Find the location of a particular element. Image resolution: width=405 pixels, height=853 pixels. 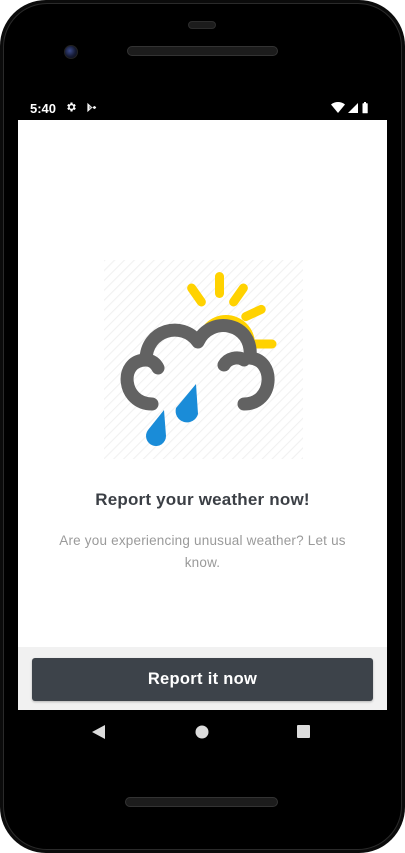

page-title: Report your weather now! is located at coordinates (202, 499).